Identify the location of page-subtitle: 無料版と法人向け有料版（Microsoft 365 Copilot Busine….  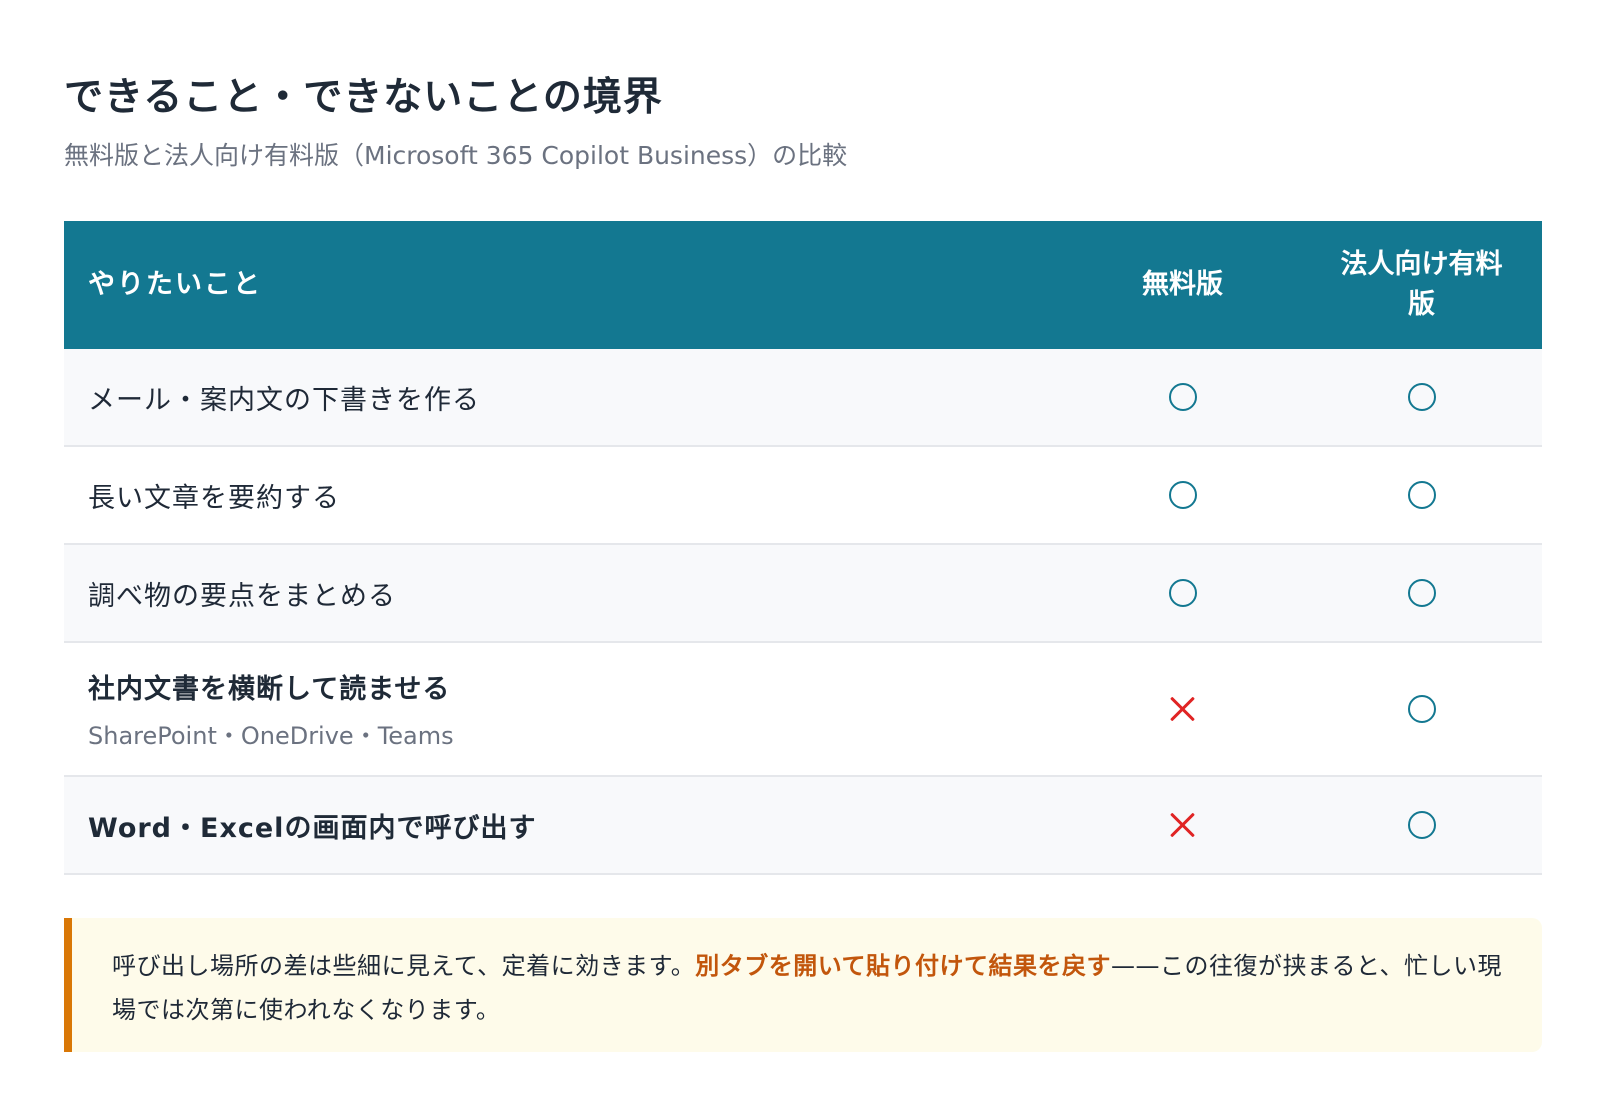
(456, 155).